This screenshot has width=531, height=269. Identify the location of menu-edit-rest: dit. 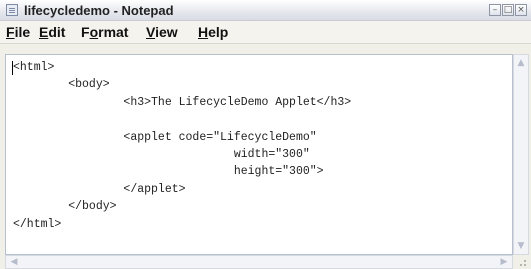
(57, 32).